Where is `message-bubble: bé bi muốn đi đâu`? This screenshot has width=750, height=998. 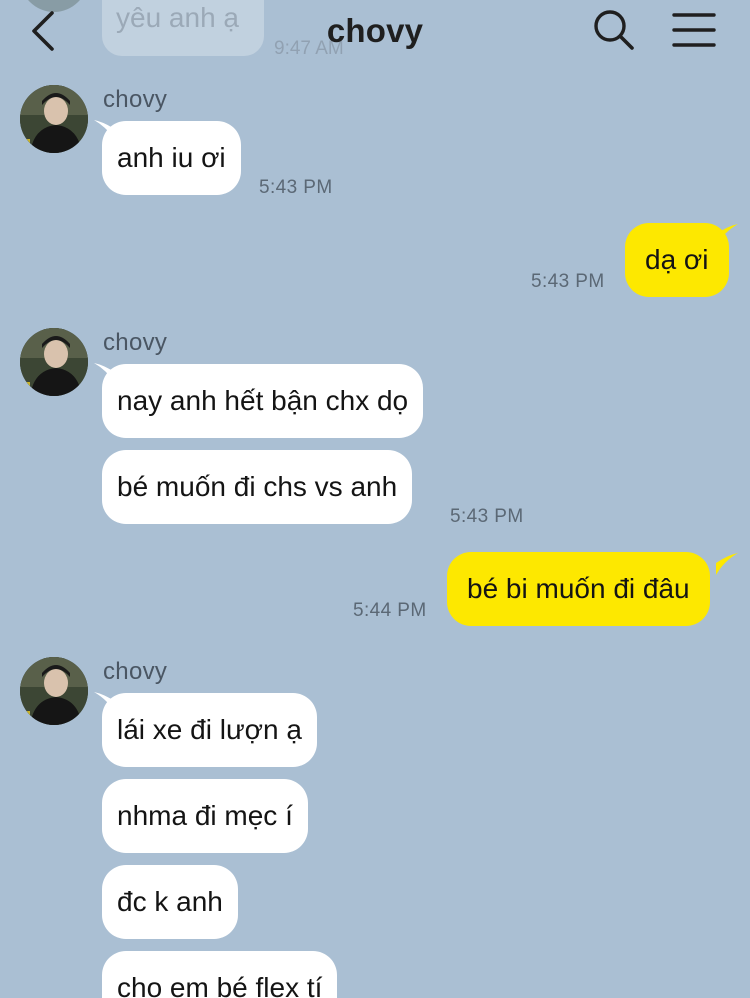
message-bubble: bé bi muốn đi đâu is located at coordinates (578, 589).